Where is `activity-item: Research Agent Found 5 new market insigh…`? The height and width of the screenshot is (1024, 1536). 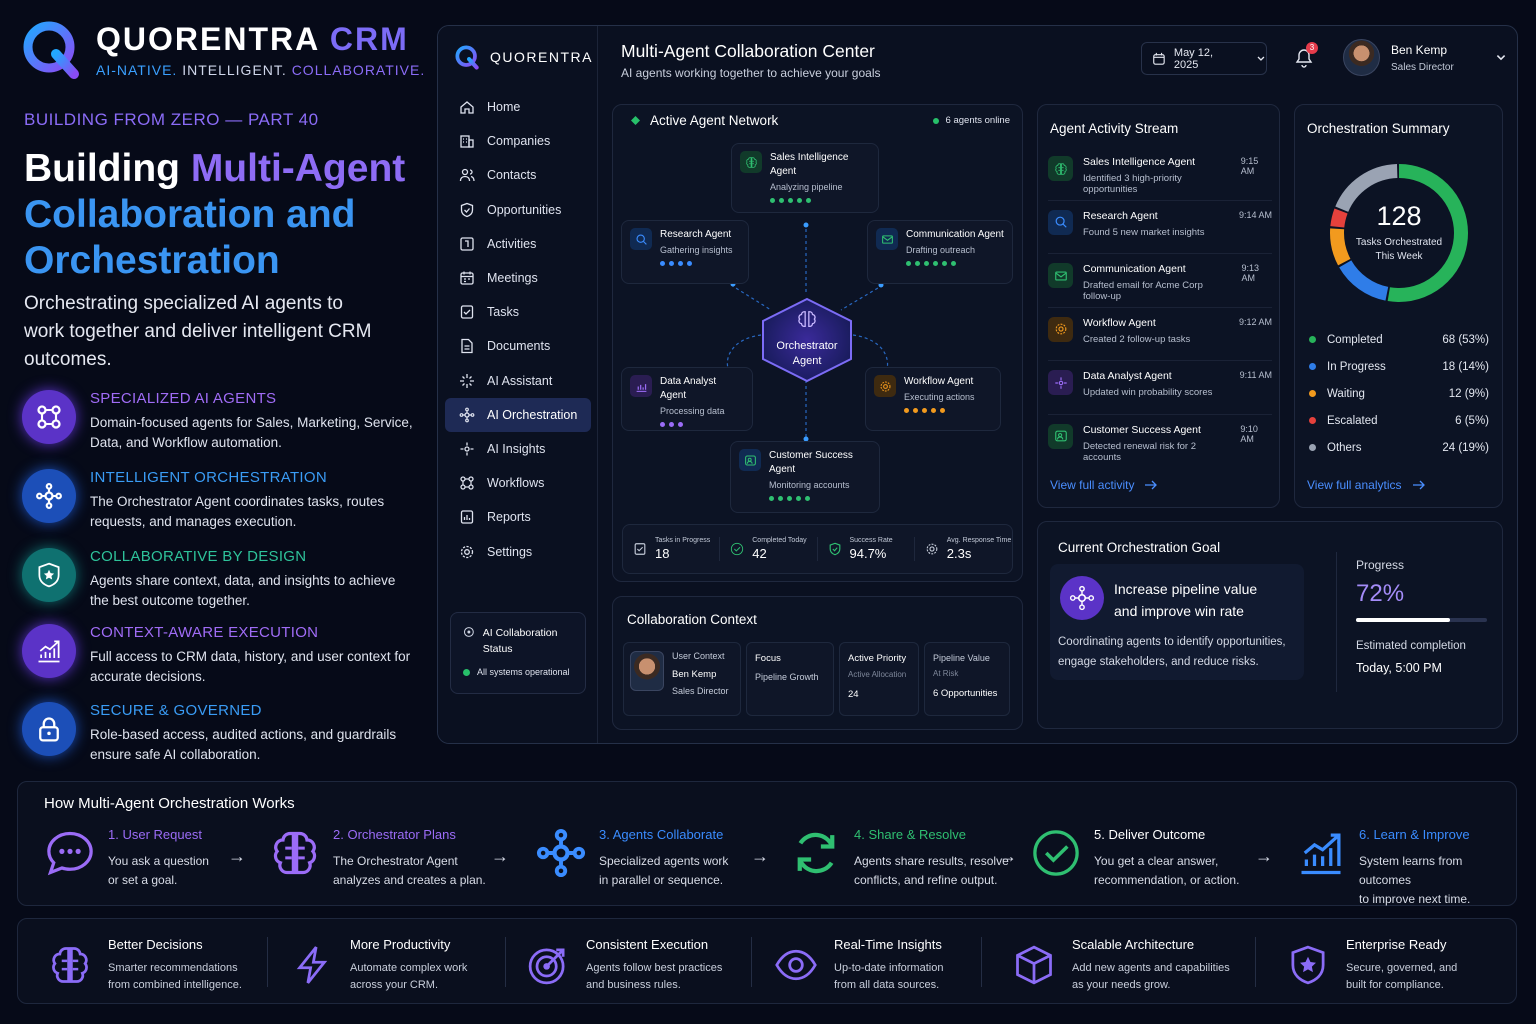
activity-item: Research Agent Found 5 new market insigh… is located at coordinates (1160, 227).